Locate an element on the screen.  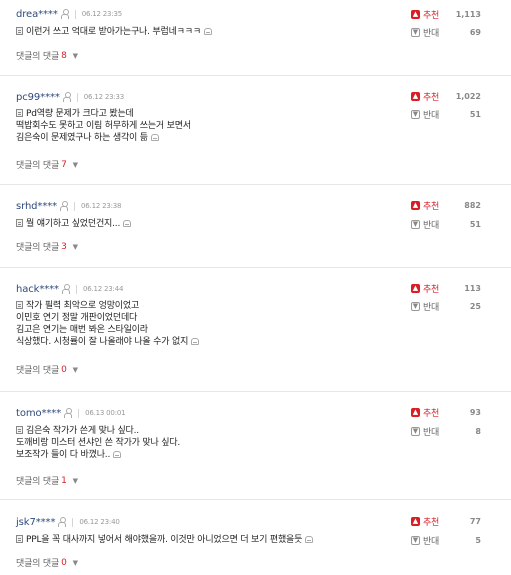
replies-toggle: 댓글의 댓글 1 ▼ is located at coordinates (47, 481).